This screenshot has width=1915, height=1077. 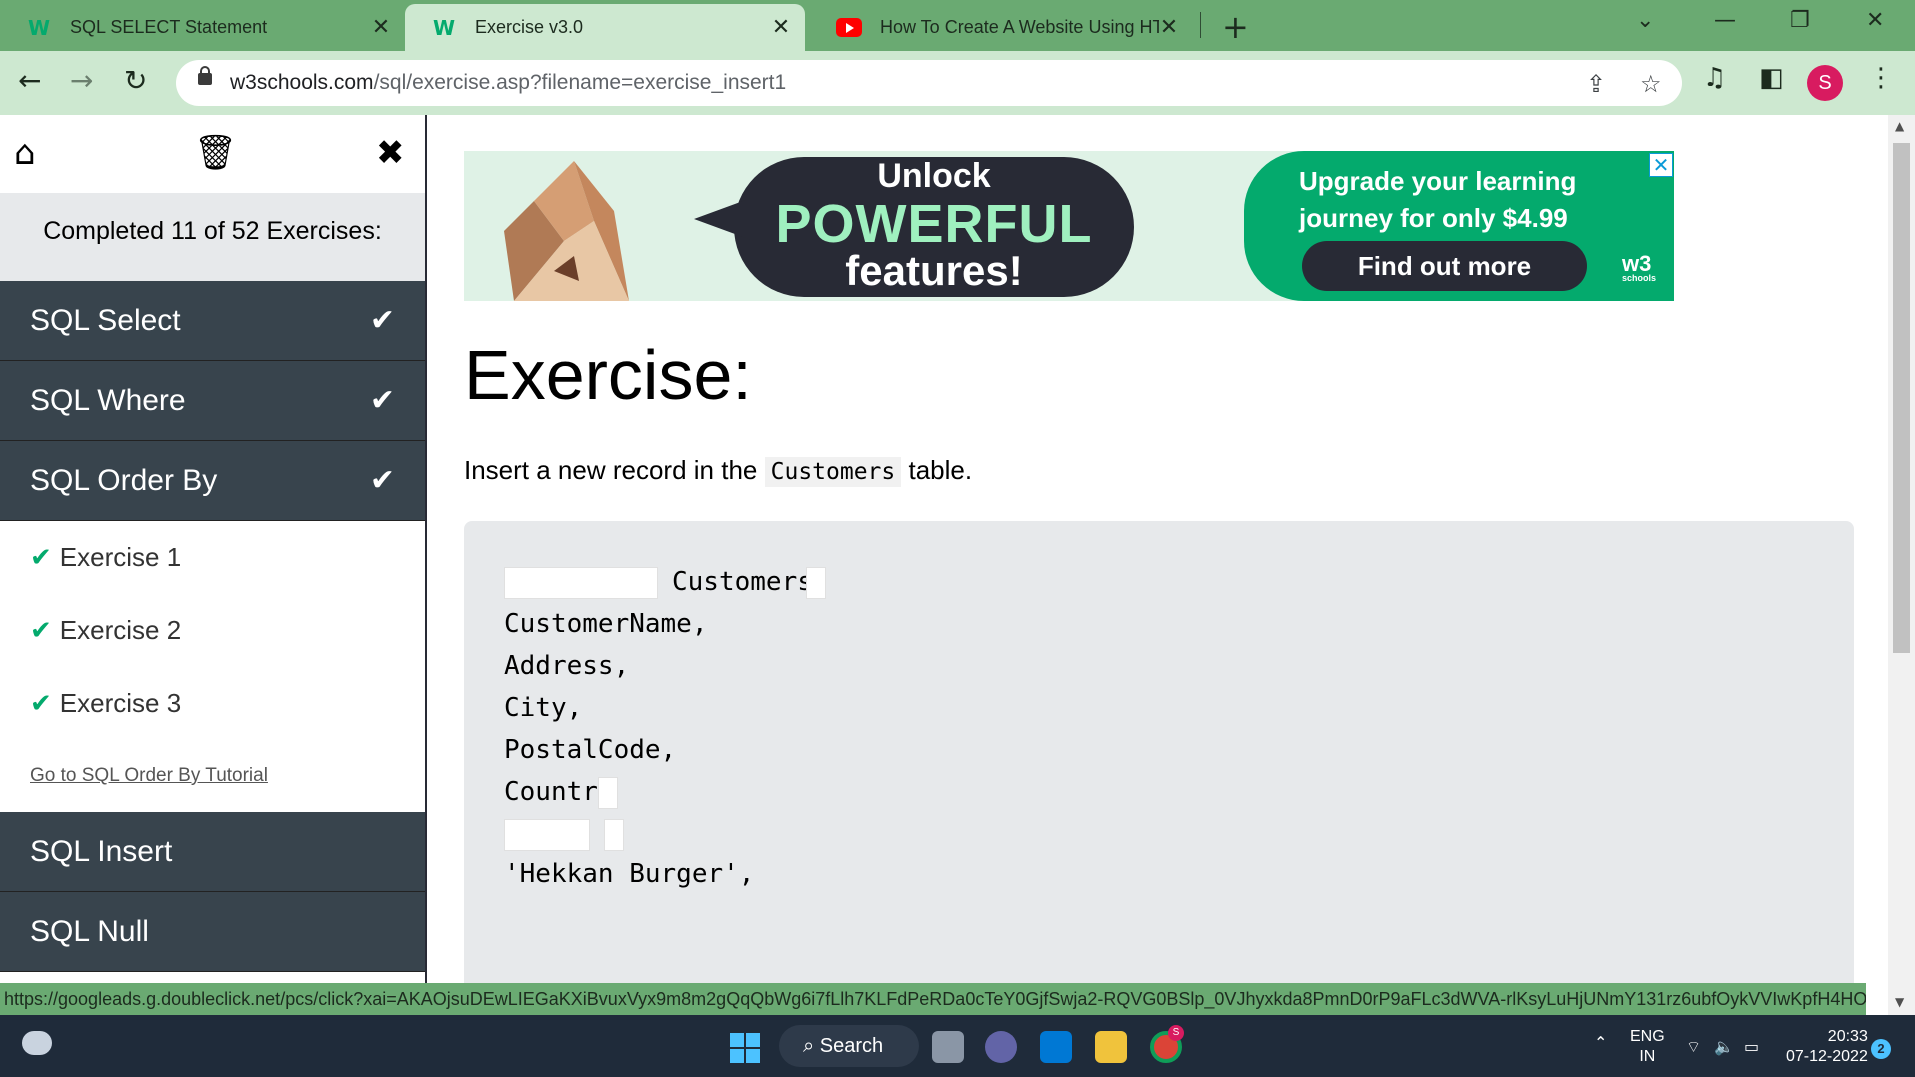 What do you see at coordinates (1899, 1002) in the screenshot?
I see `scroll-down-icon: ▼` at bounding box center [1899, 1002].